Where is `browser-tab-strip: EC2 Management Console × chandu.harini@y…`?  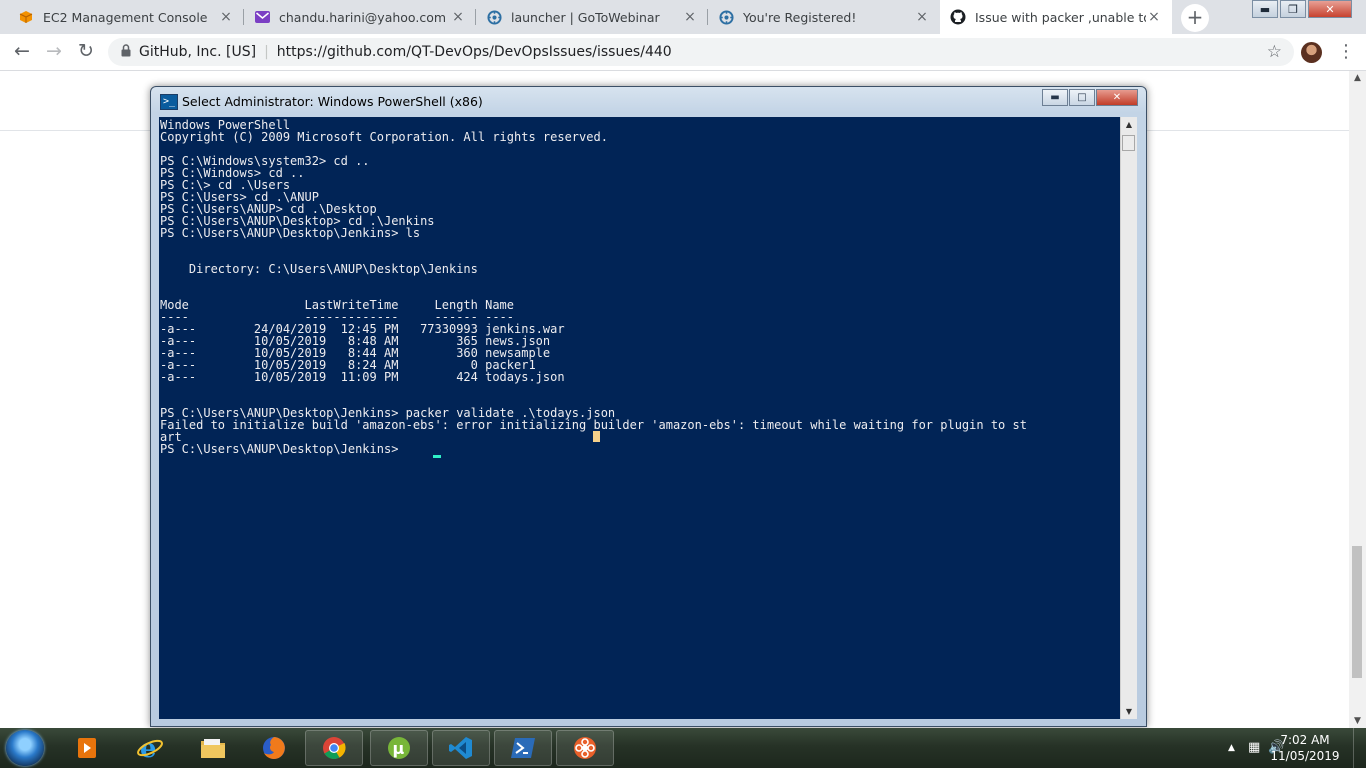 browser-tab-strip: EC2 Management Console × chandu.harini@y… is located at coordinates (683, 17).